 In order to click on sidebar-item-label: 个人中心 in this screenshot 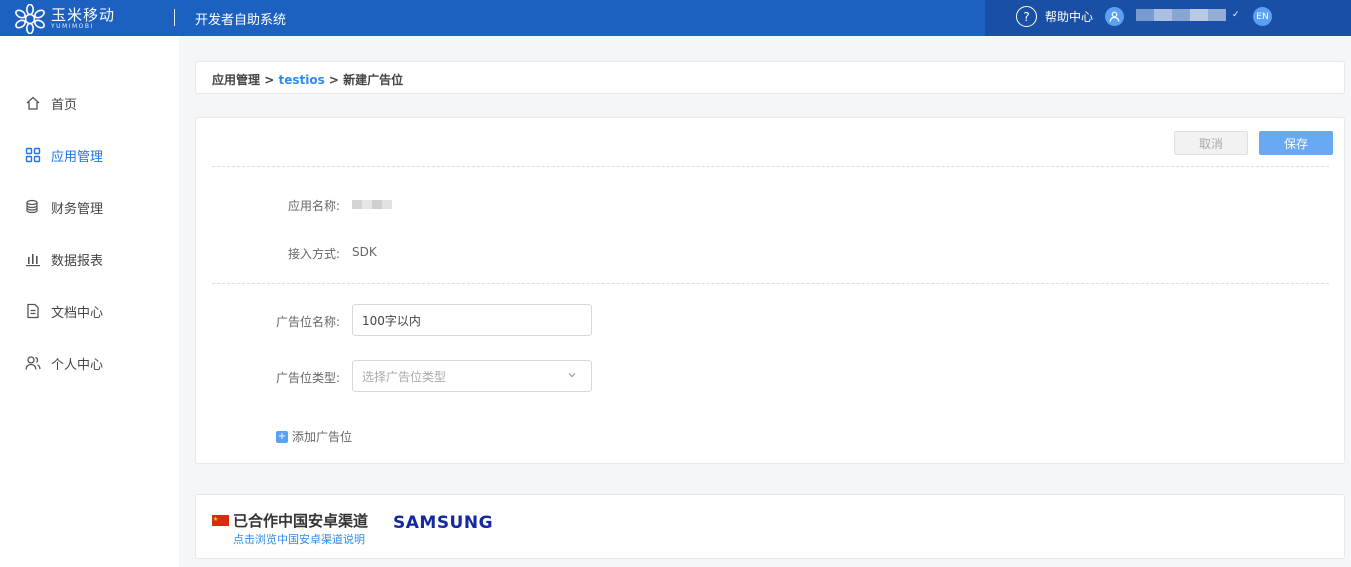, I will do `click(77, 365)`.